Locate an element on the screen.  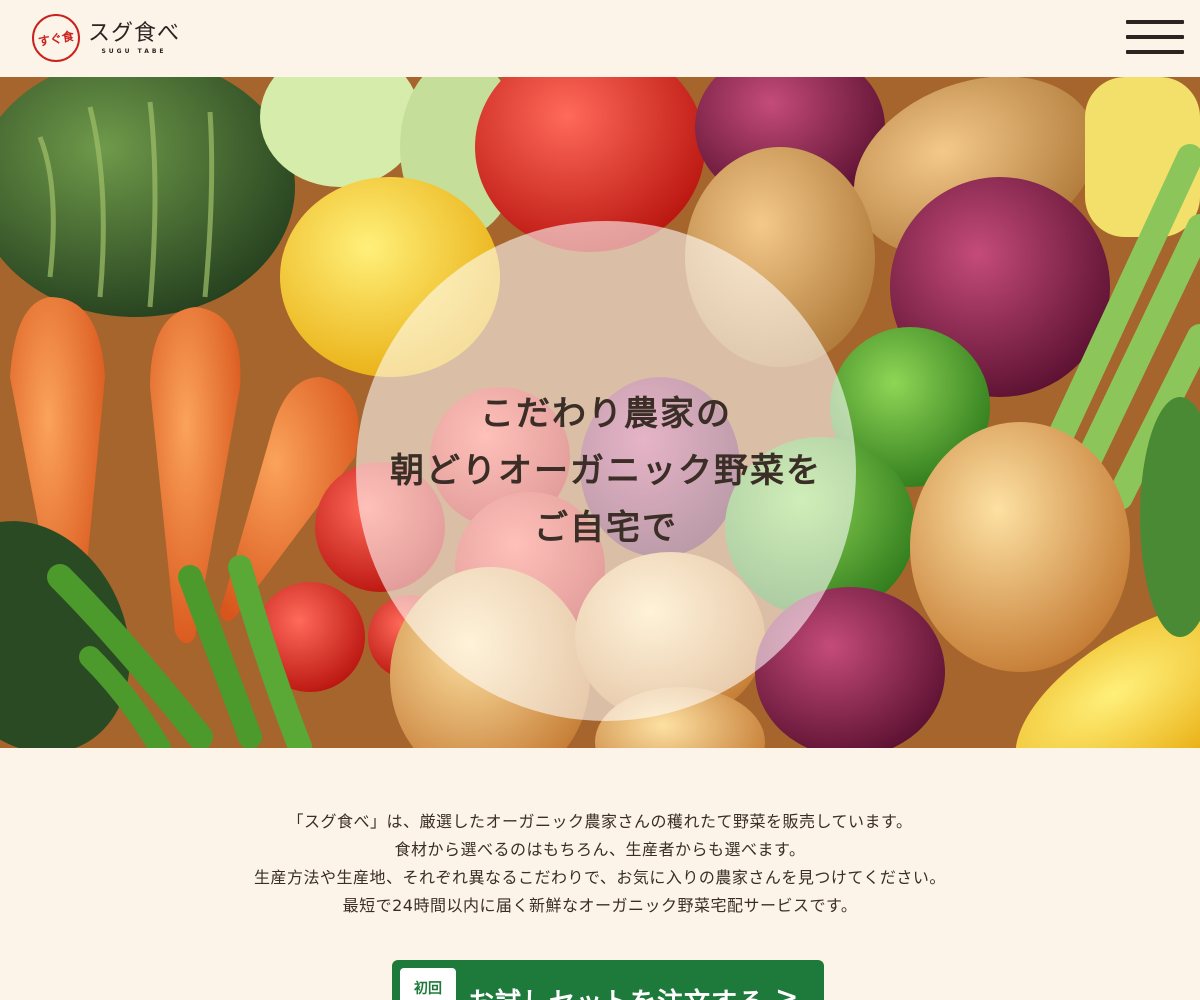
logo-name: スグ食べ is located at coordinates (134, 33).